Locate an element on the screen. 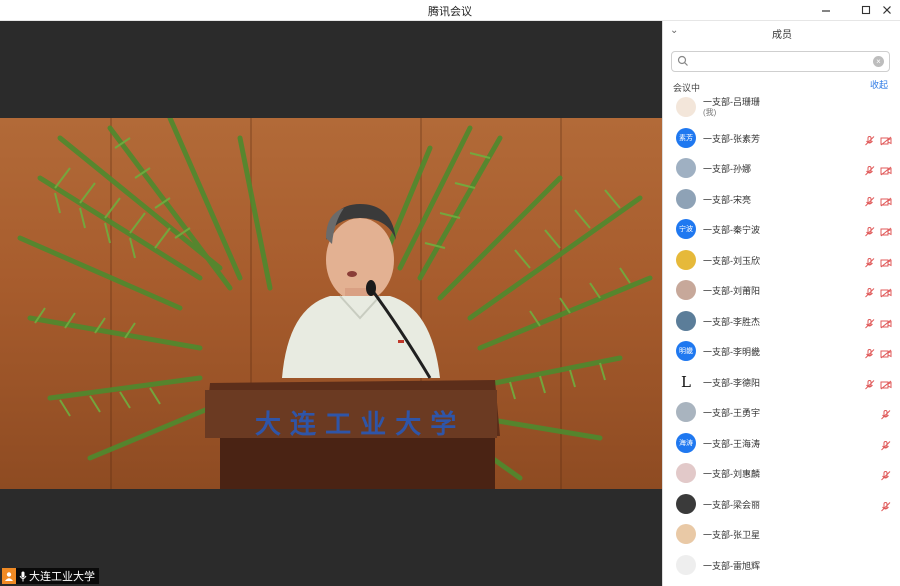 This screenshot has height=586, width=900. microphone-icon is located at coordinates (23, 576).